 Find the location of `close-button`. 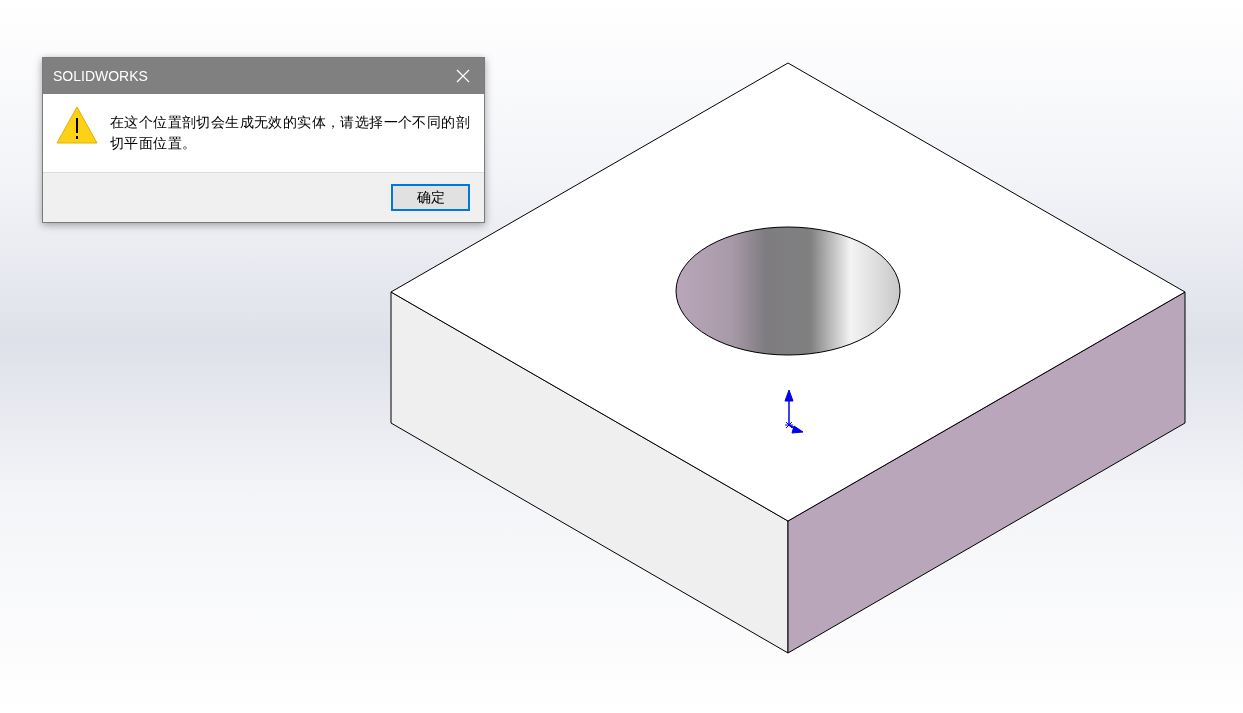

close-button is located at coordinates (463, 76).